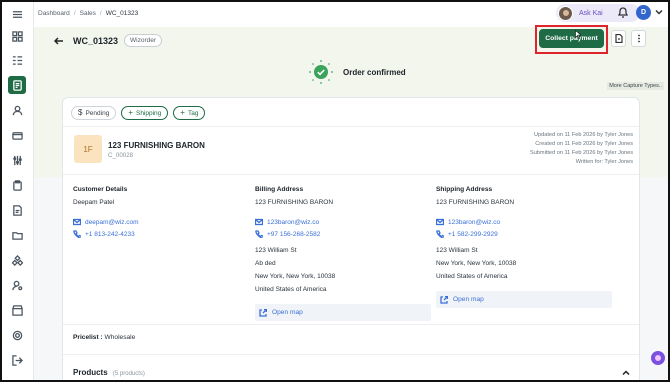 The image size is (670, 382). What do you see at coordinates (524, 299) in the screenshot?
I see `shipping-open-map-button: Open map` at bounding box center [524, 299].